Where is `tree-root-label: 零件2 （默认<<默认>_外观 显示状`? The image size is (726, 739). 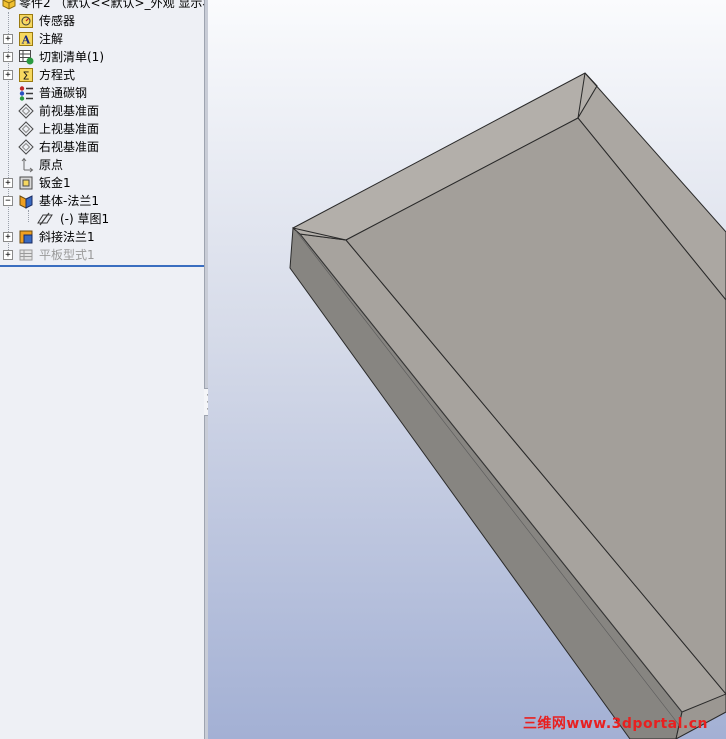 tree-root-label: 零件2 （默认<<默认>_外观 显示状 is located at coordinates (111, 5).